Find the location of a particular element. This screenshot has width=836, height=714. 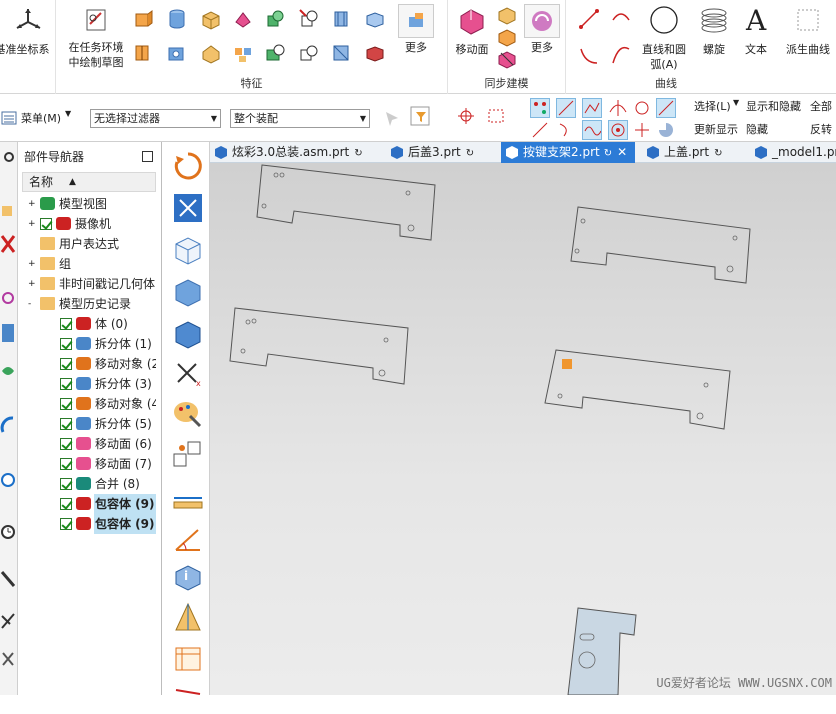

update-display-button: 更新显示 is located at coordinates (716, 129).